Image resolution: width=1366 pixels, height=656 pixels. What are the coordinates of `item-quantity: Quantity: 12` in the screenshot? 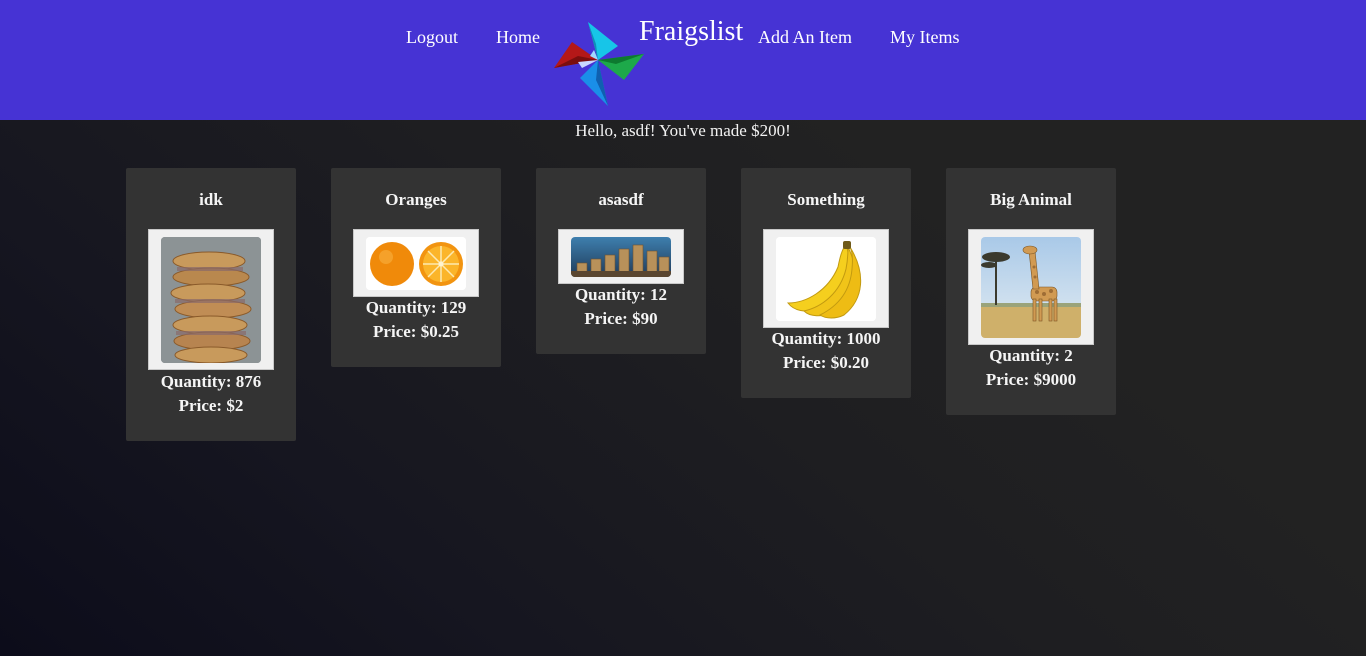 It's located at (621, 294).